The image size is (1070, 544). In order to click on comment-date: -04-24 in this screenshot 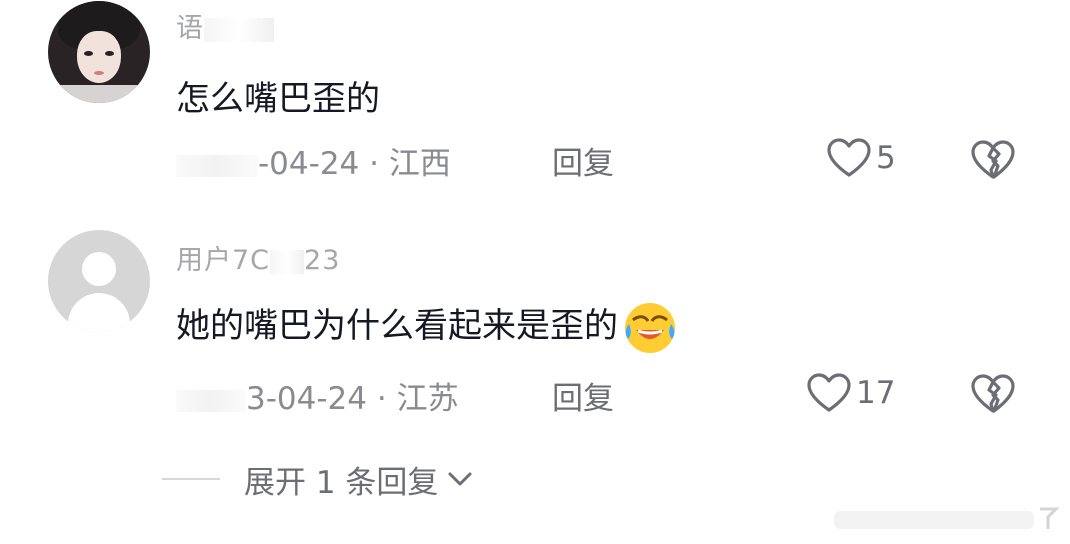, I will do `click(309, 164)`.